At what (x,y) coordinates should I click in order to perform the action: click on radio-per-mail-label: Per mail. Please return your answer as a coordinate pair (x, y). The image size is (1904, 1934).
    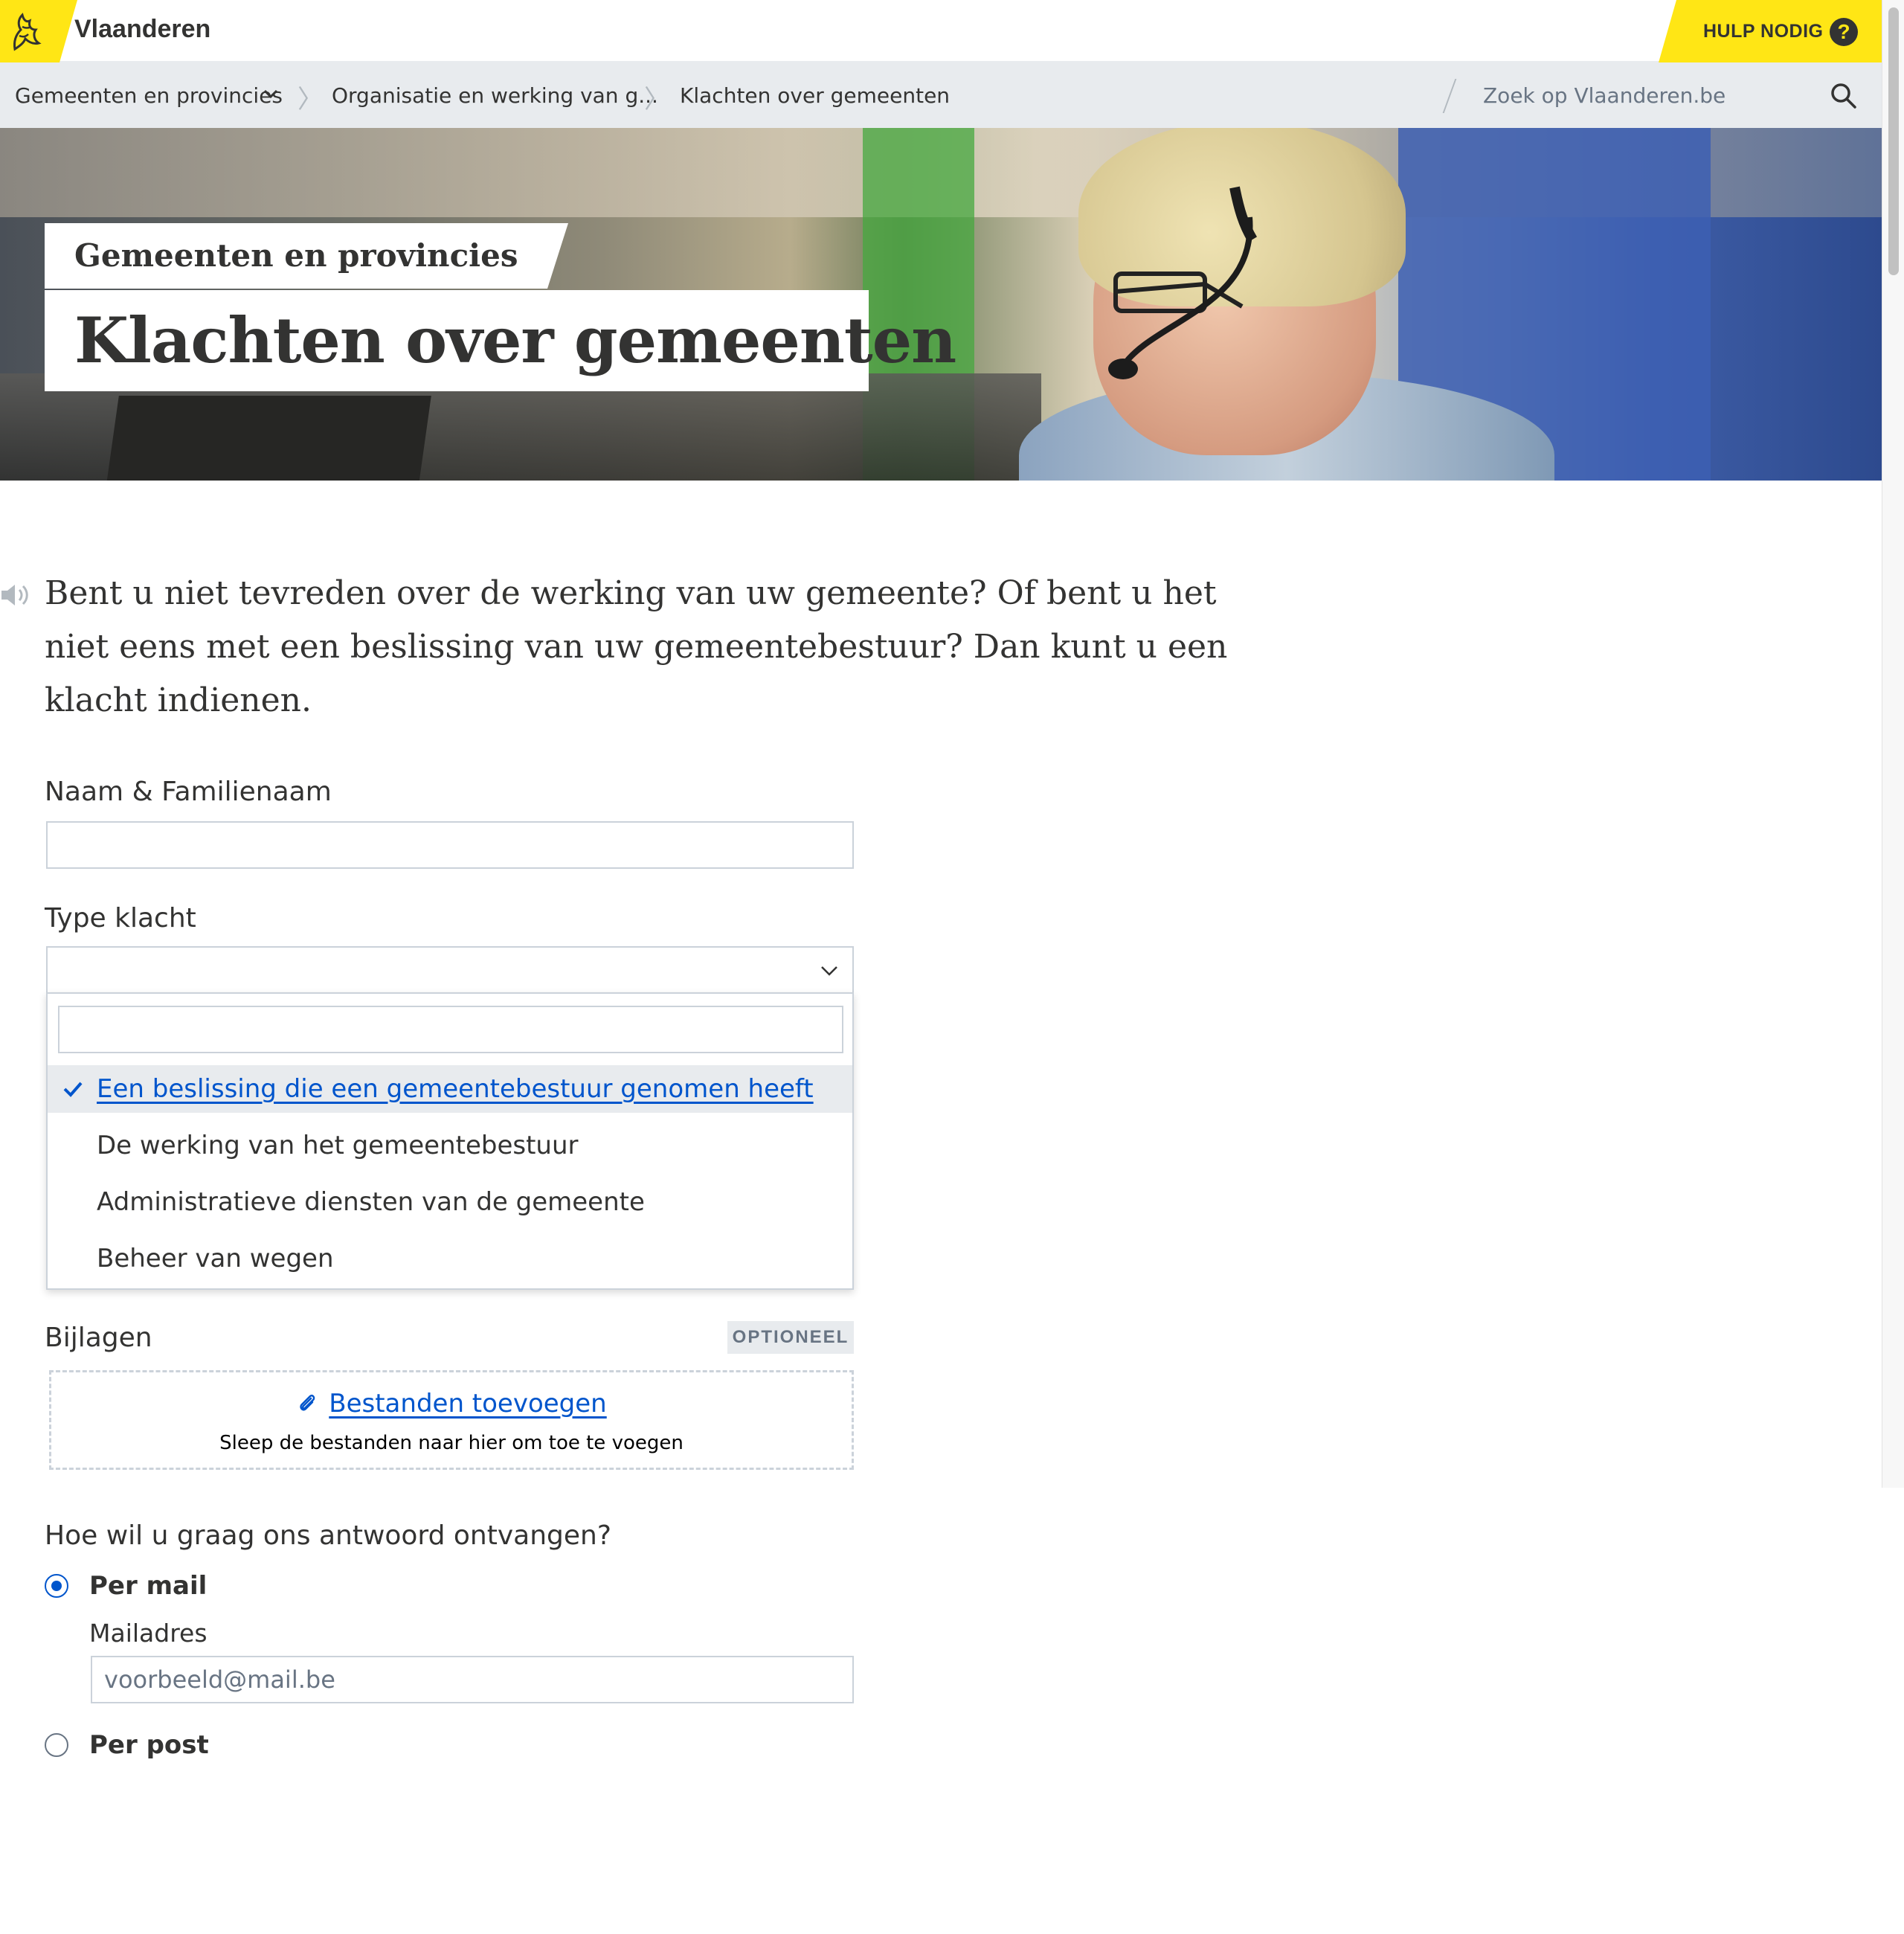
    Looking at the image, I should click on (148, 1586).